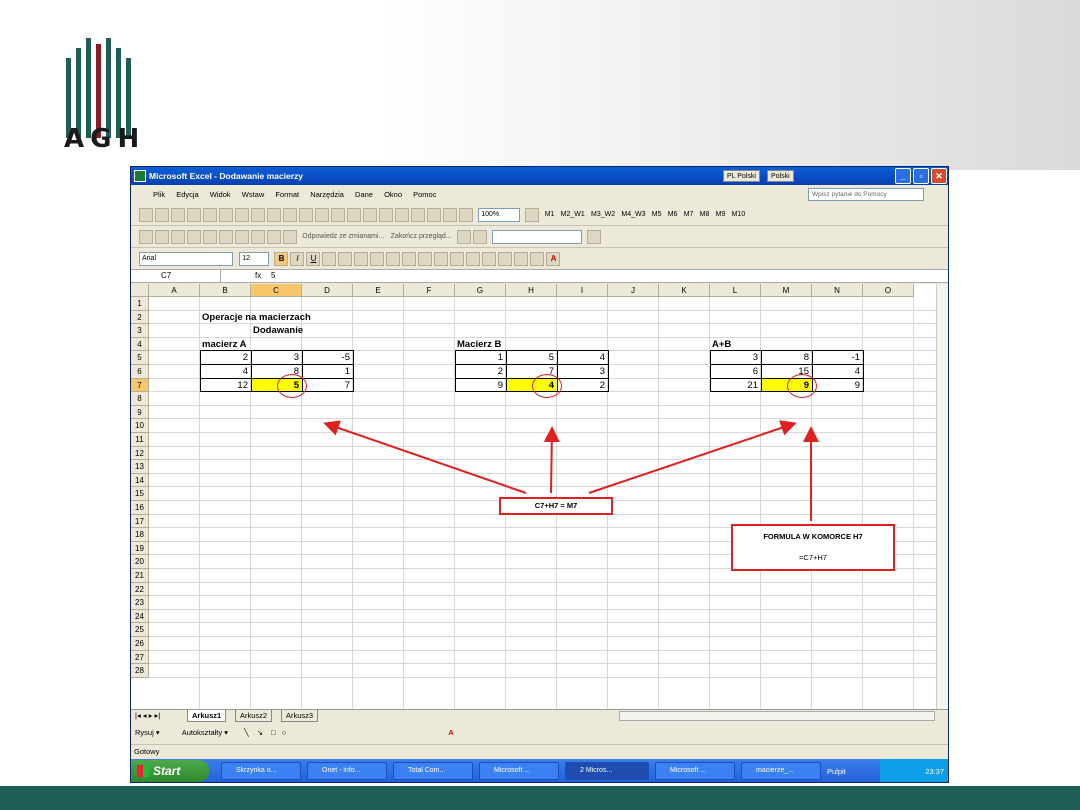 The image size is (1080, 810). What do you see at coordinates (780, 176) in the screenshot?
I see `keyboard-indicator: Polski` at bounding box center [780, 176].